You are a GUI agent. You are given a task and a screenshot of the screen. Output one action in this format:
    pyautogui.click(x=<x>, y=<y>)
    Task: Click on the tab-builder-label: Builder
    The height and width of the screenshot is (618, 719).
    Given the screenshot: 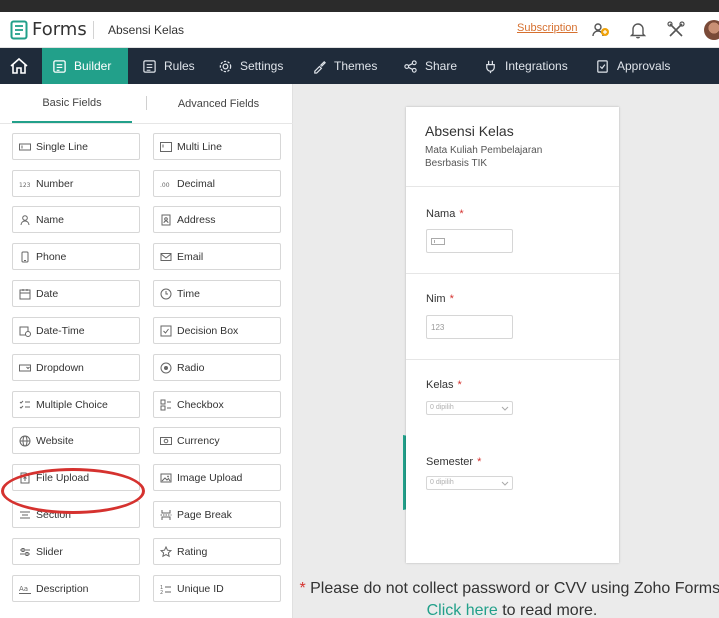 What is the action you would take?
    pyautogui.click(x=93, y=66)
    